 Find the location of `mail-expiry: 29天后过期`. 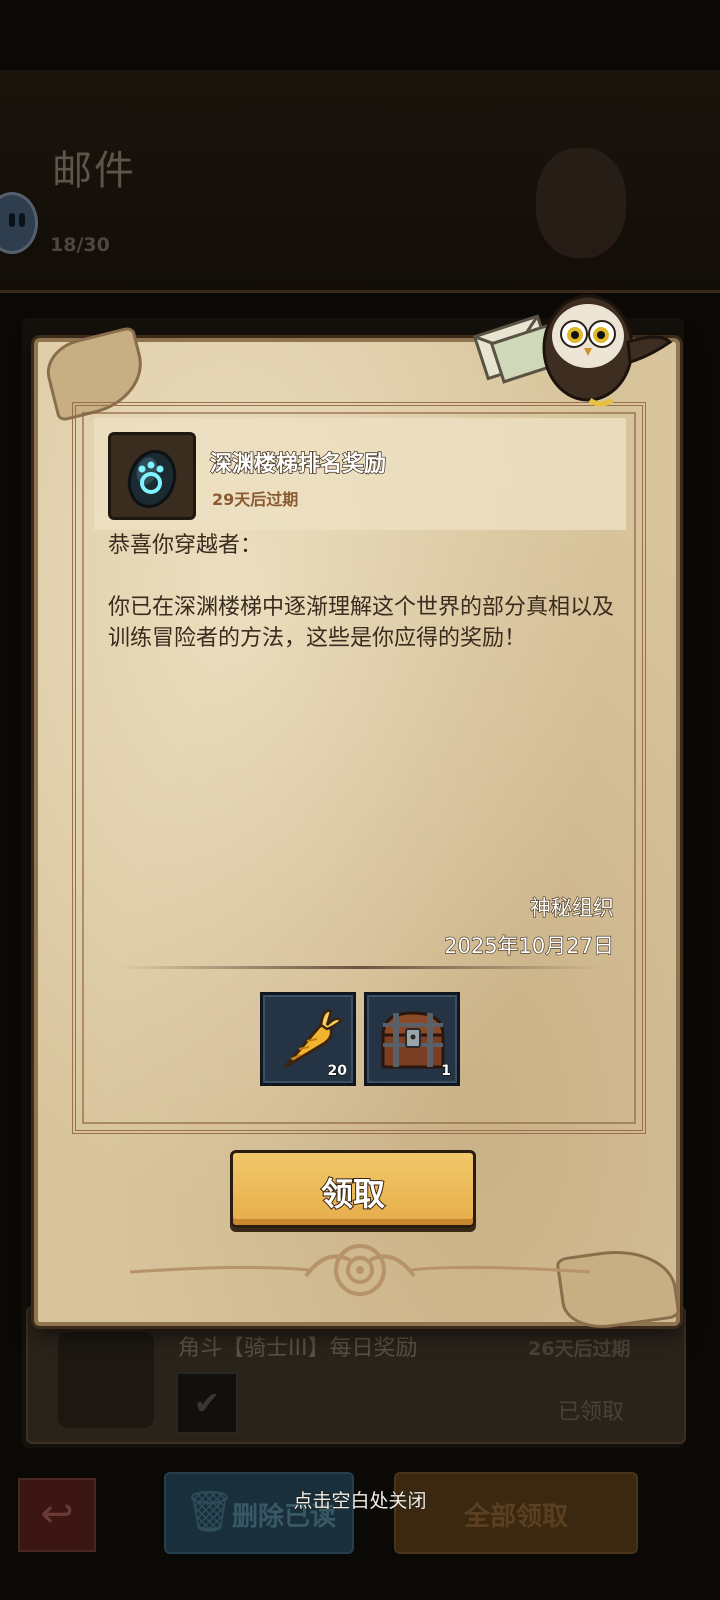

mail-expiry: 29天后过期 is located at coordinates (255, 499).